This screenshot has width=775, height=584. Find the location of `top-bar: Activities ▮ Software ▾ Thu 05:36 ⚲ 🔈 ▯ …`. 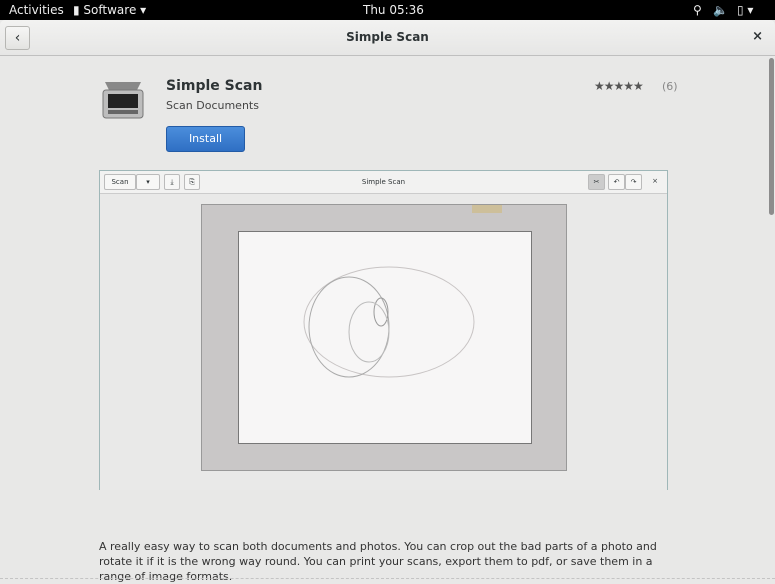

top-bar: Activities ▮ Software ▾ Thu 05:36 ⚲ 🔈 ▯ … is located at coordinates (387, 10).